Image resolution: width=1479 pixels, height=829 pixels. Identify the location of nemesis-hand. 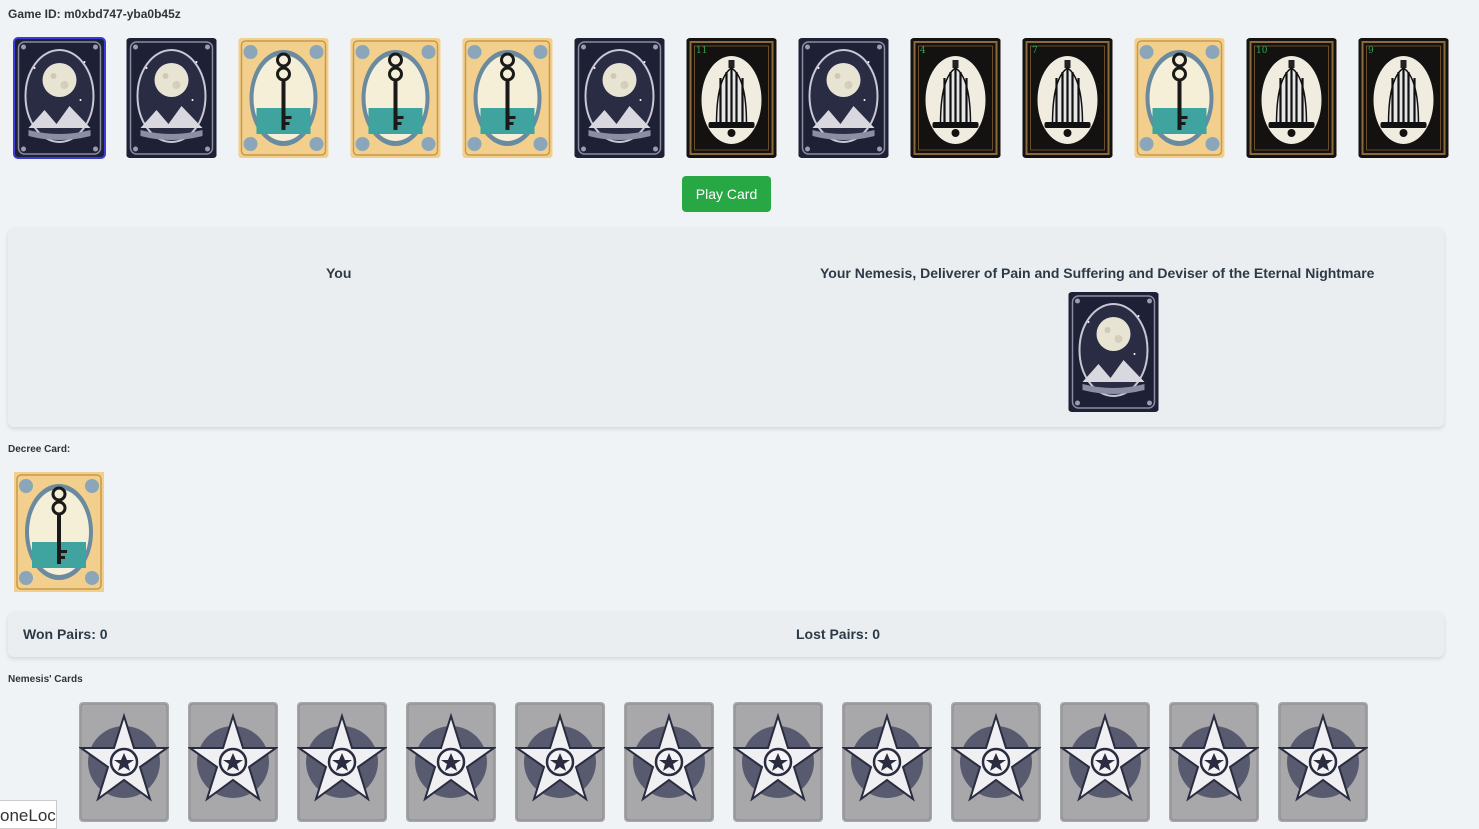
(723, 762).